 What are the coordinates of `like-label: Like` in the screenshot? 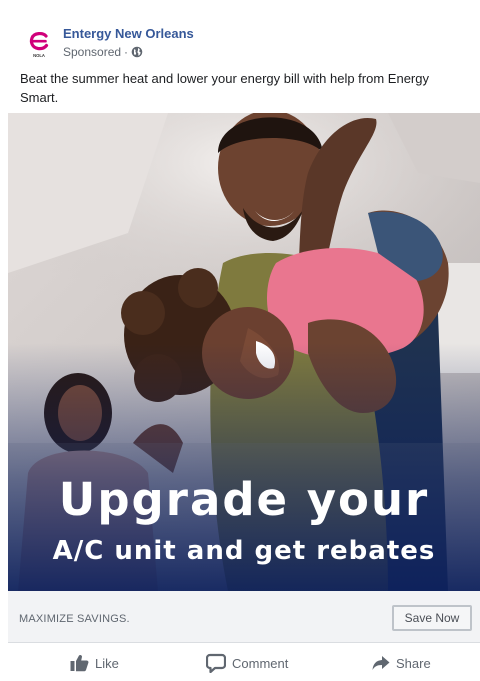 It's located at (107, 663).